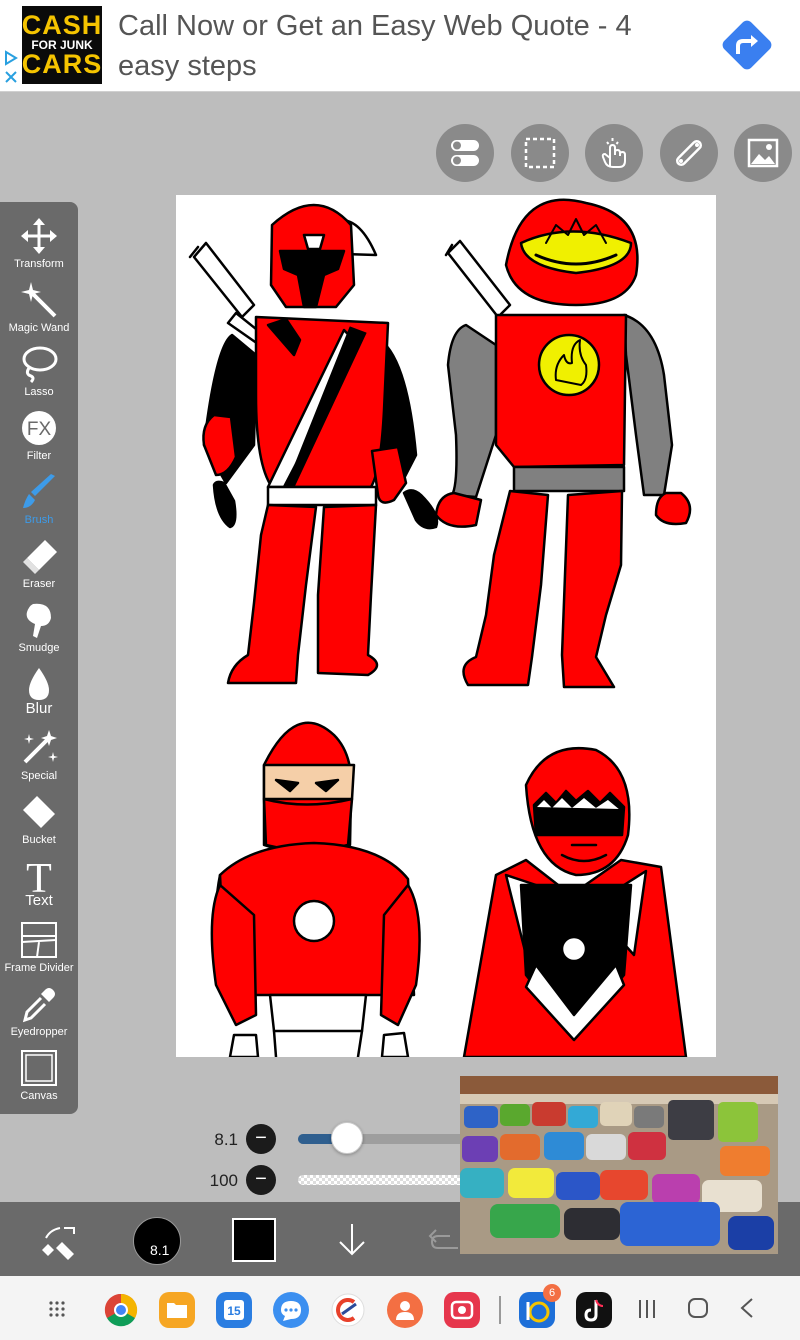 Image resolution: width=800 pixels, height=1340 pixels. I want to click on tool-label: Special, so click(39, 776).